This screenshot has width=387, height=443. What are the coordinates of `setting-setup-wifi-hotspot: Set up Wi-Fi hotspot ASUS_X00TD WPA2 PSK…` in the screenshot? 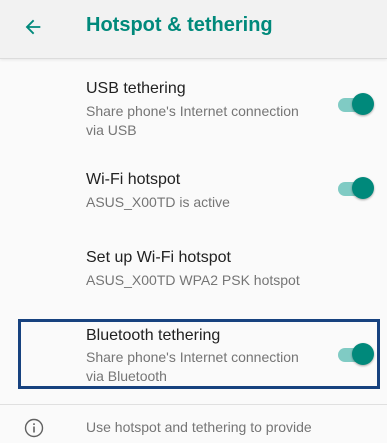 It's located at (193, 269).